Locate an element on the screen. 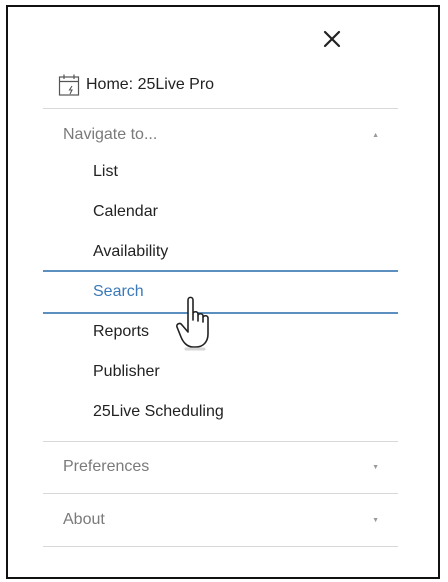 Image resolution: width=448 pixels, height=582 pixels. active-item-top-border is located at coordinates (220, 271).